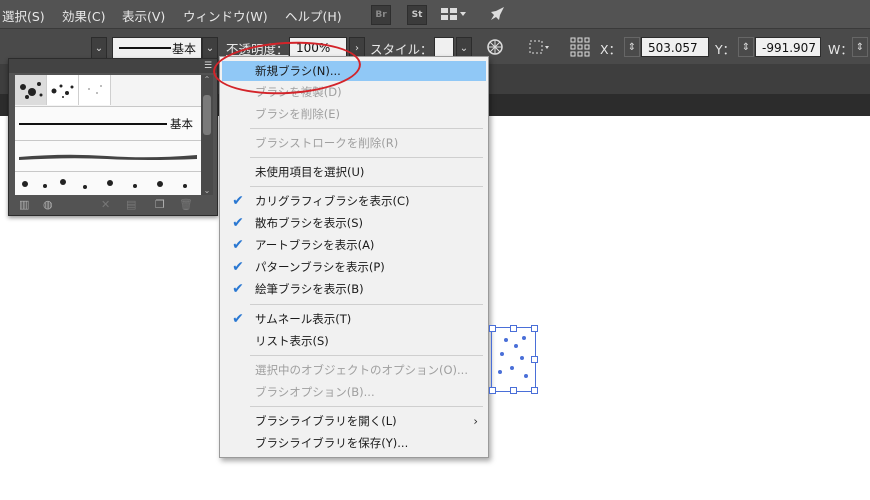 The image size is (870, 500). I want to click on brush-options-icon: ▤, so click(131, 204).